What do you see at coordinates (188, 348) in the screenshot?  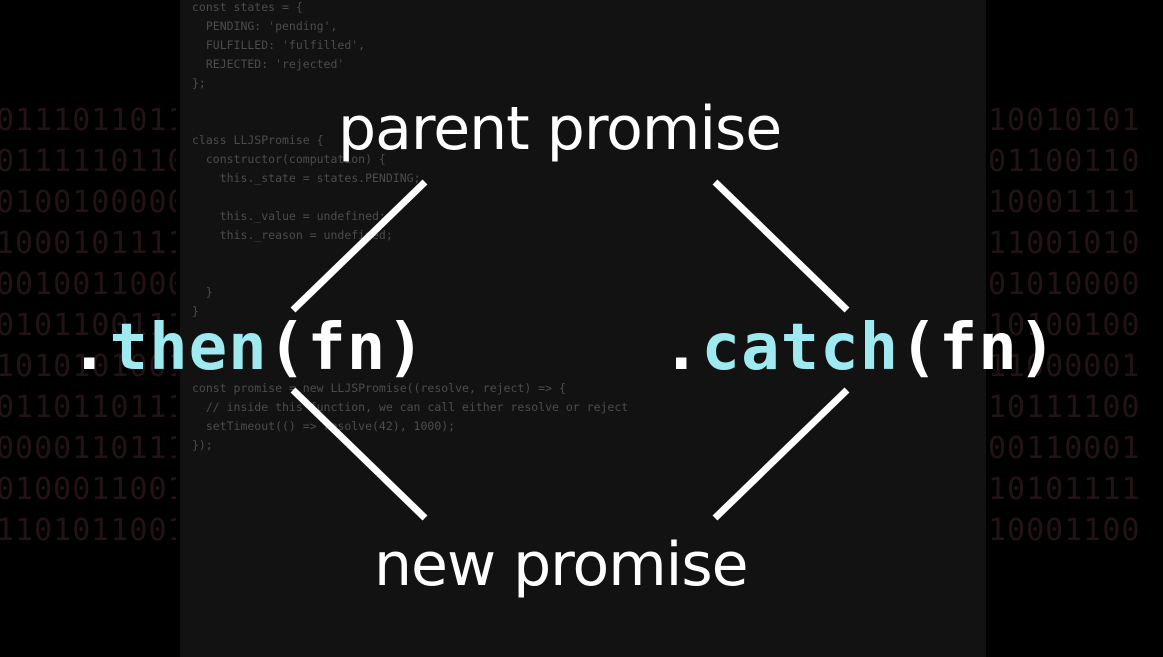 I see `then-method-name: then` at bounding box center [188, 348].